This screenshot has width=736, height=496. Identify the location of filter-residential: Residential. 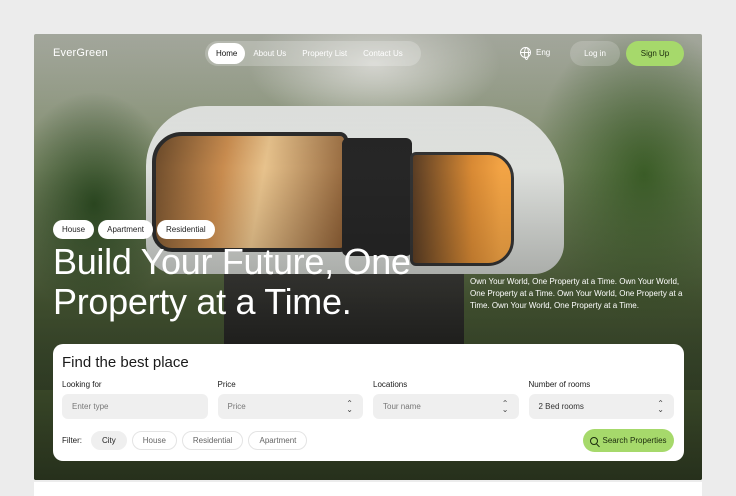
(212, 440).